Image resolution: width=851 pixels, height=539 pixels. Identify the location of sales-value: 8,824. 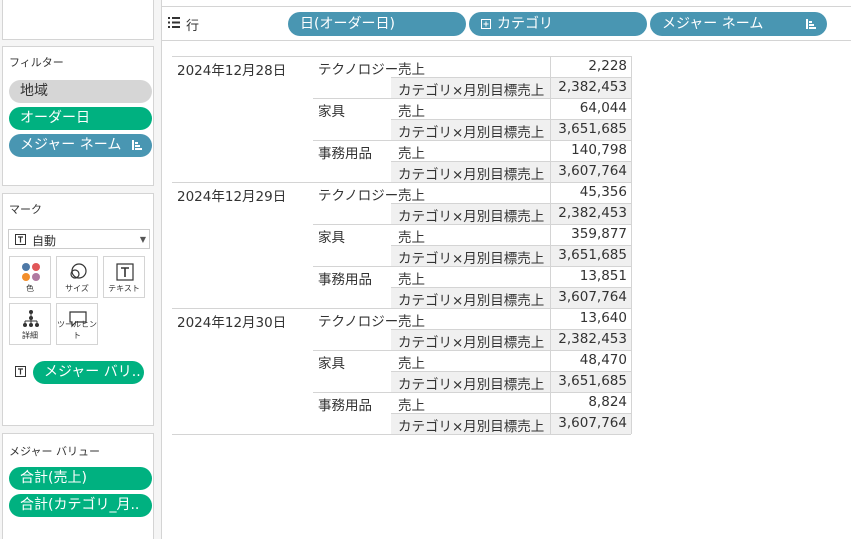
(607, 402).